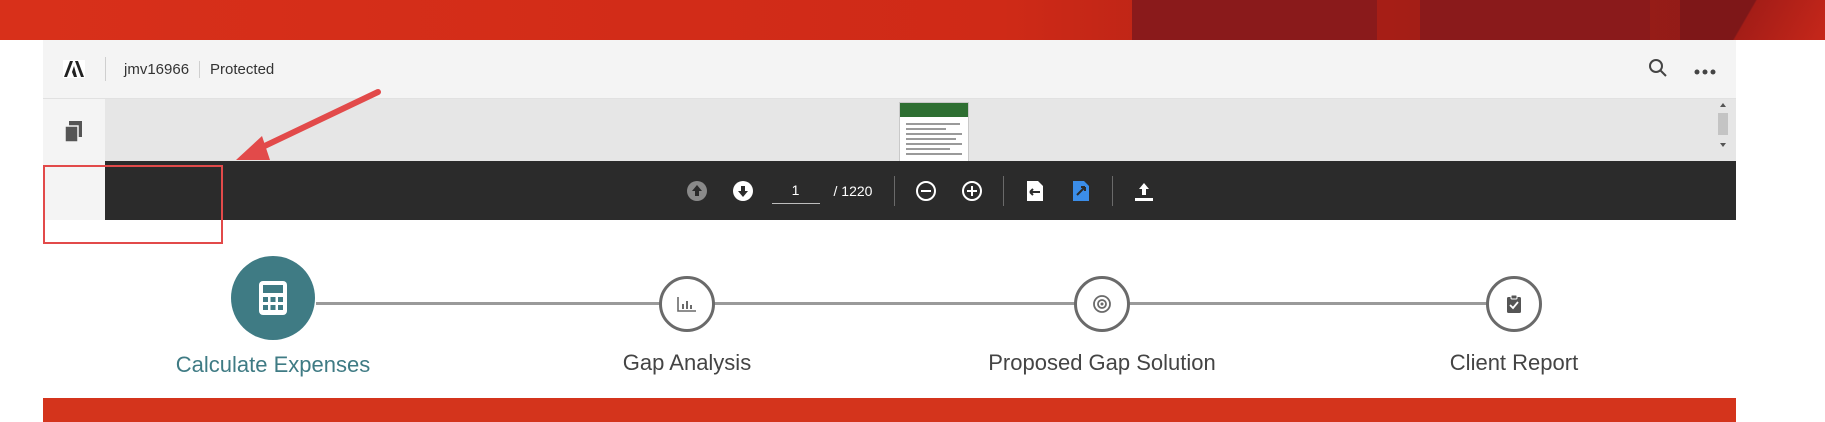 The image size is (1825, 422). What do you see at coordinates (687, 304) in the screenshot?
I see `chart-icon` at bounding box center [687, 304].